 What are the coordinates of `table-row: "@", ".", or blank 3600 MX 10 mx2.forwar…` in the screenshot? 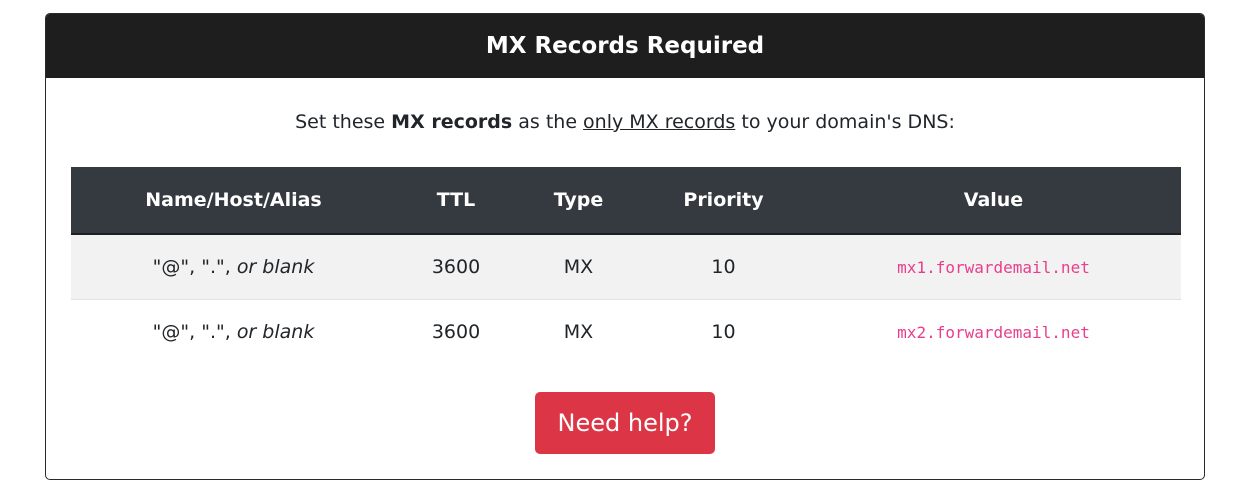 It's located at (626, 331).